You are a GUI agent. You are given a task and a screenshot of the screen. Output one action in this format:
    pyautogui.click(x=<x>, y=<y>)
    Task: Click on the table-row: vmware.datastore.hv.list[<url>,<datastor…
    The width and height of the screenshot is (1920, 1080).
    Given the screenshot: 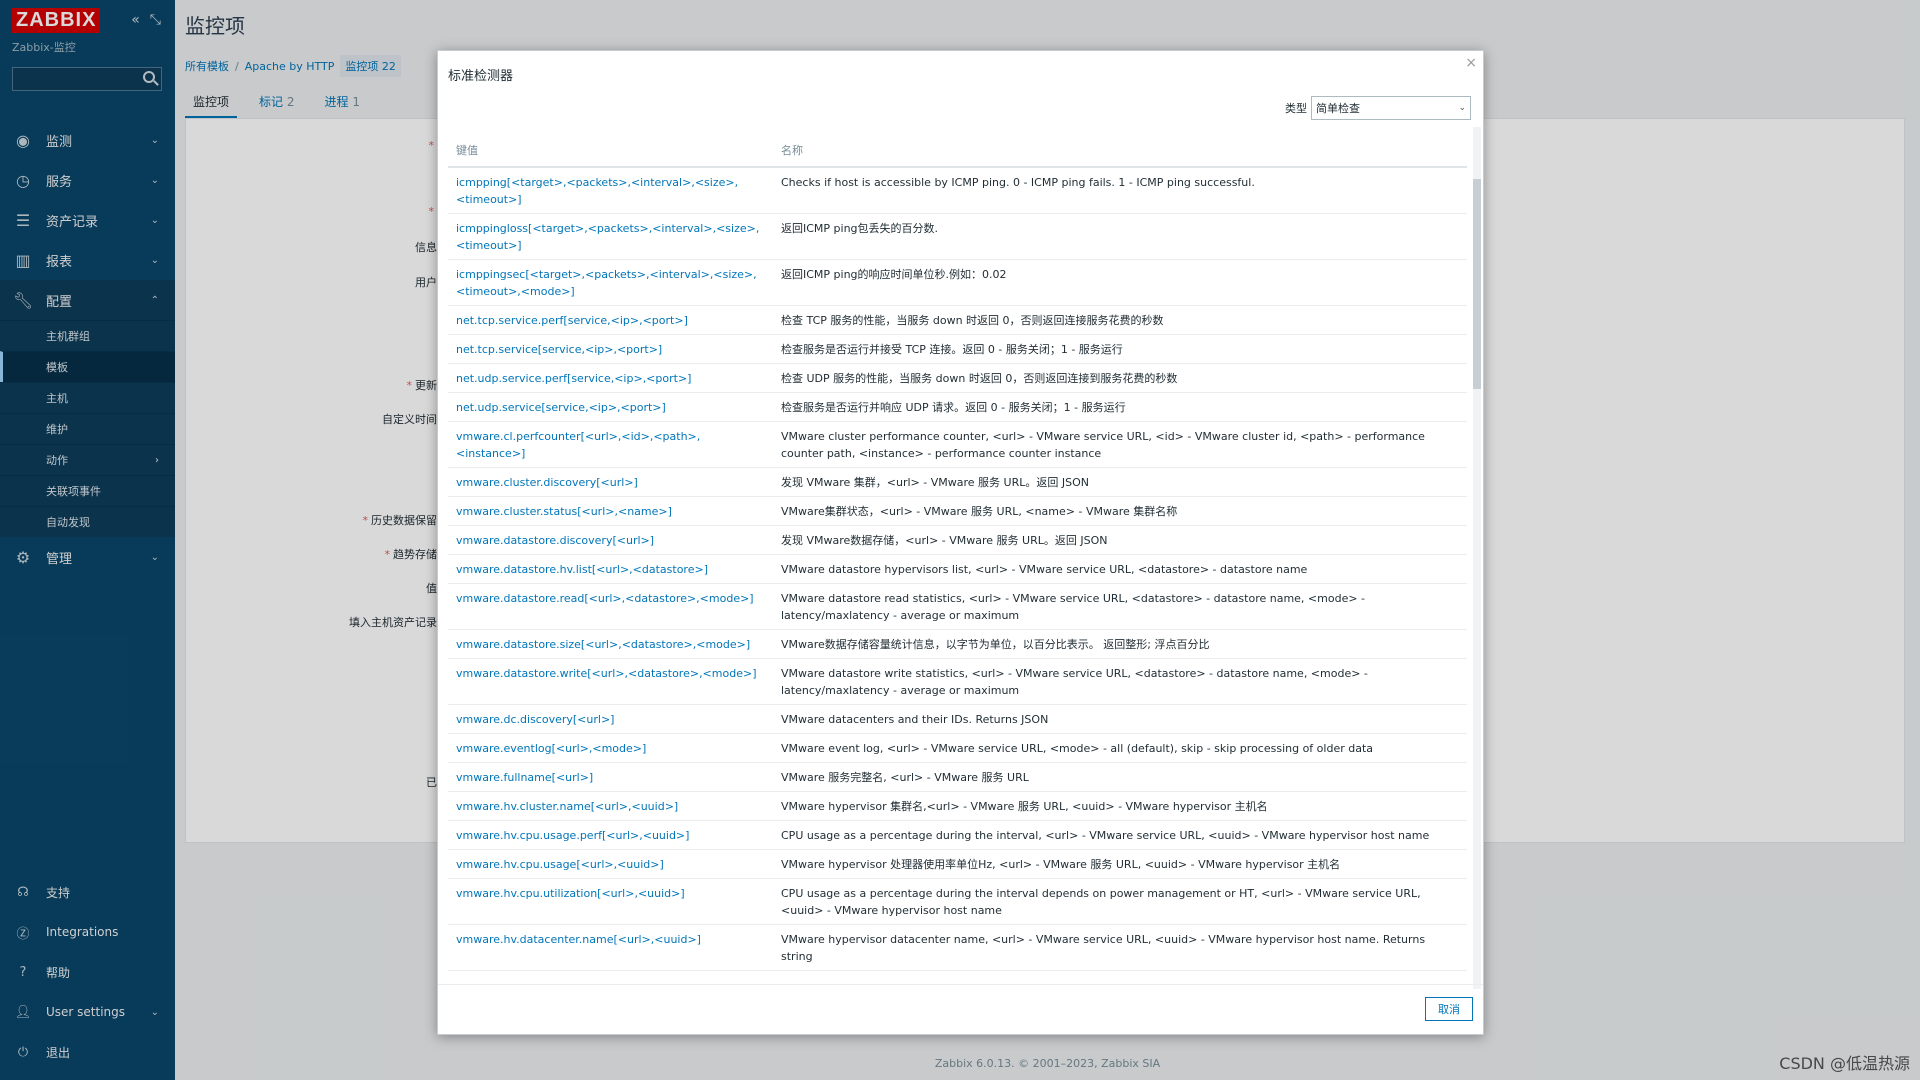 What is the action you would take?
    pyautogui.click(x=957, y=569)
    